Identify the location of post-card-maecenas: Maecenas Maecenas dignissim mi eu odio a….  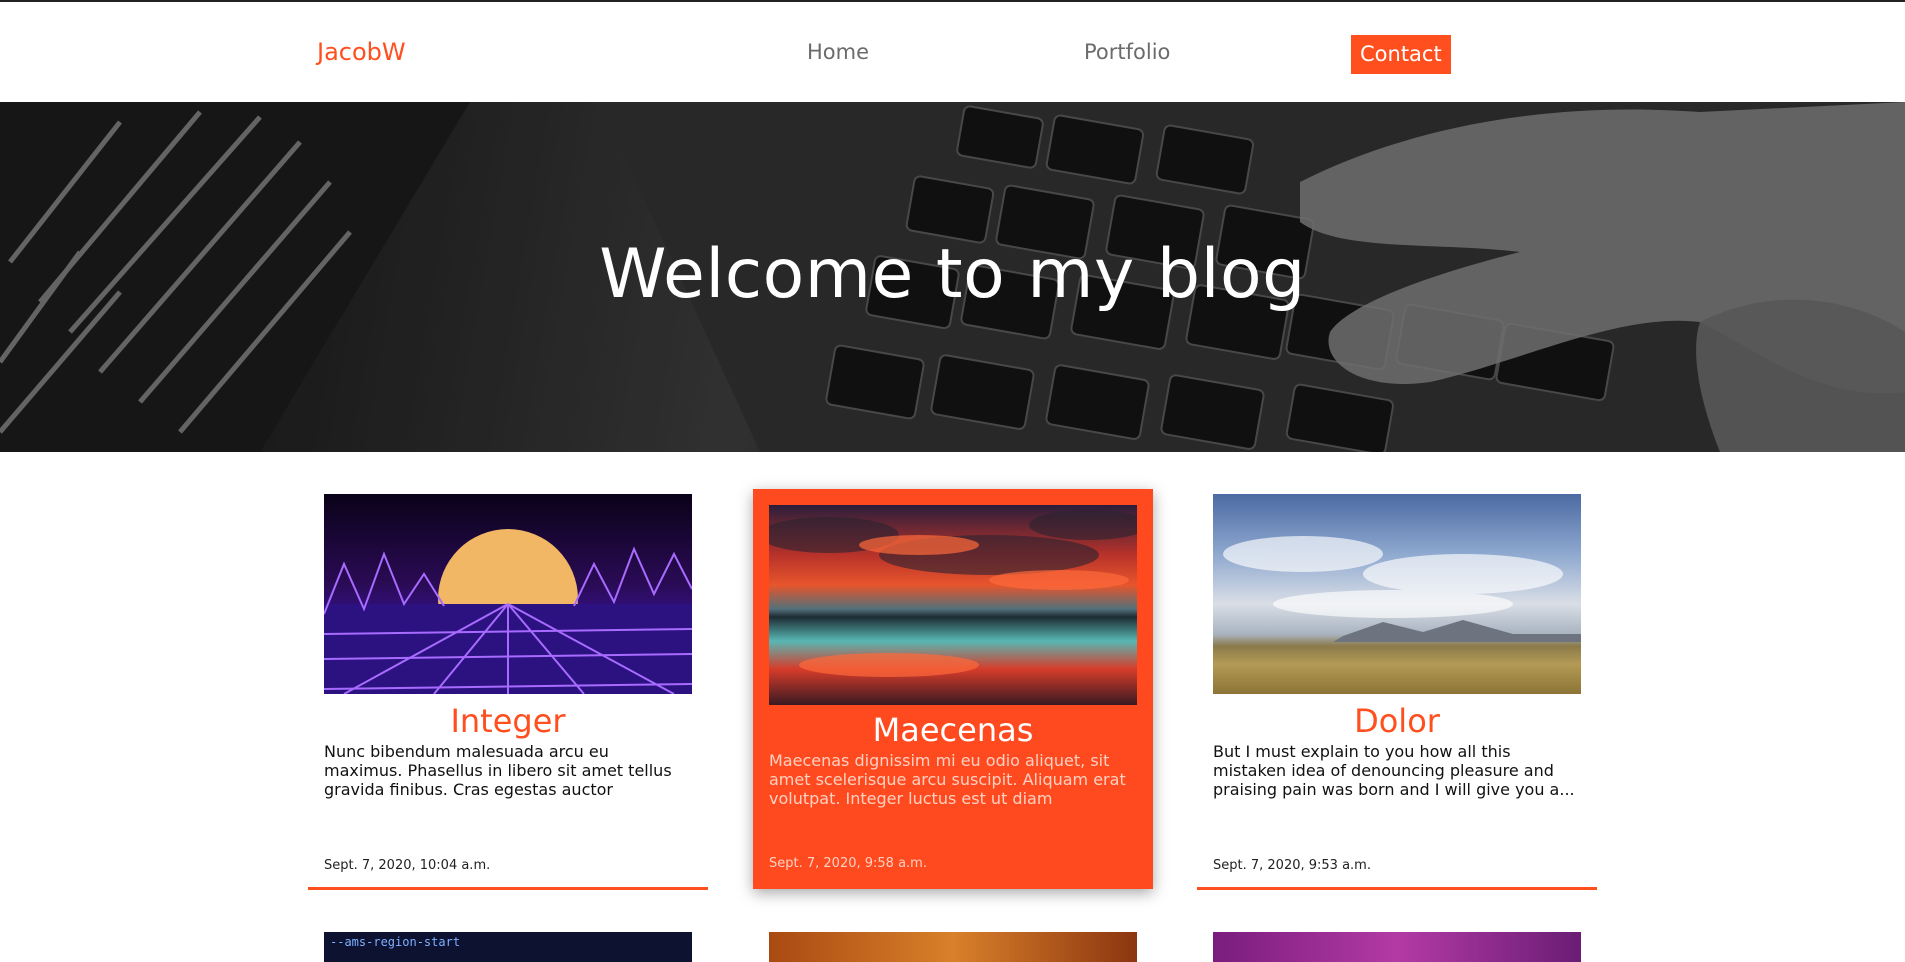
(953, 689).